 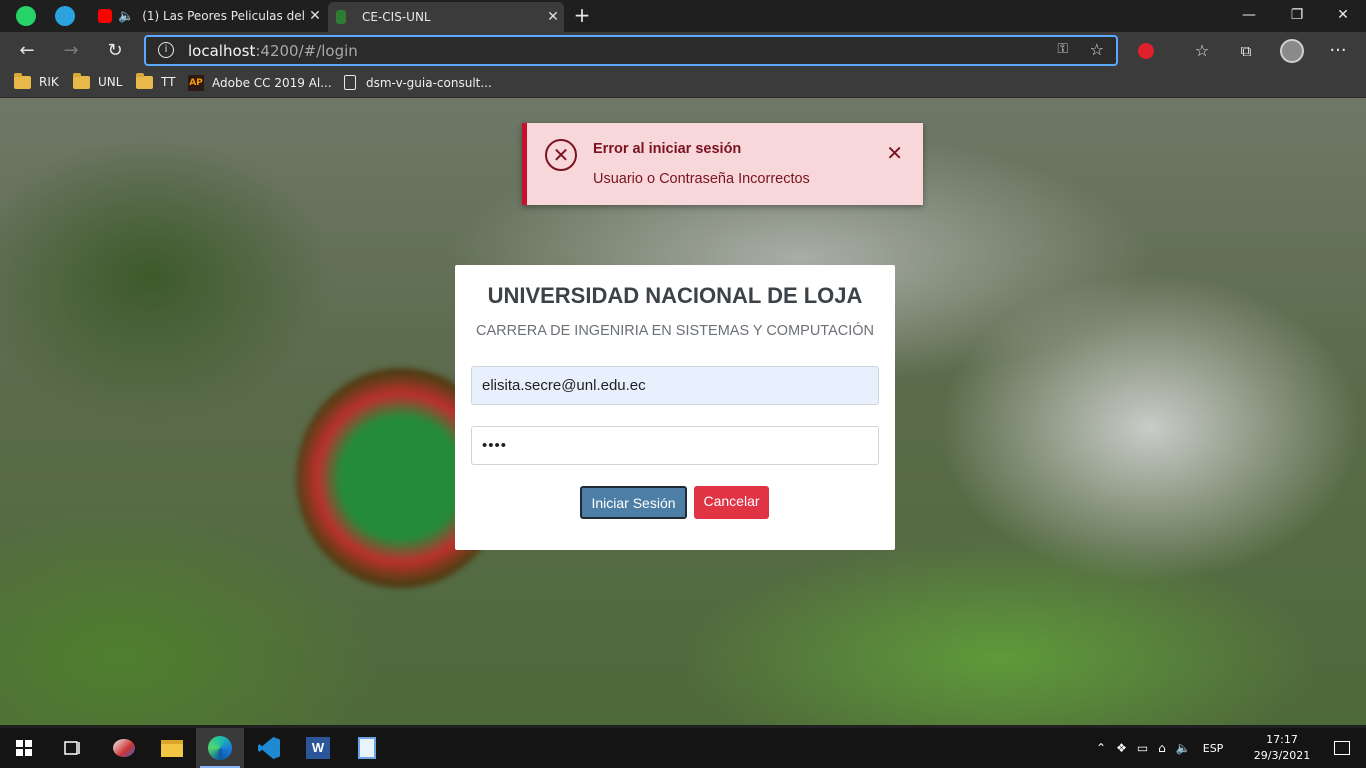 I want to click on volume-icon: 🔈, so click(x=1183, y=748).